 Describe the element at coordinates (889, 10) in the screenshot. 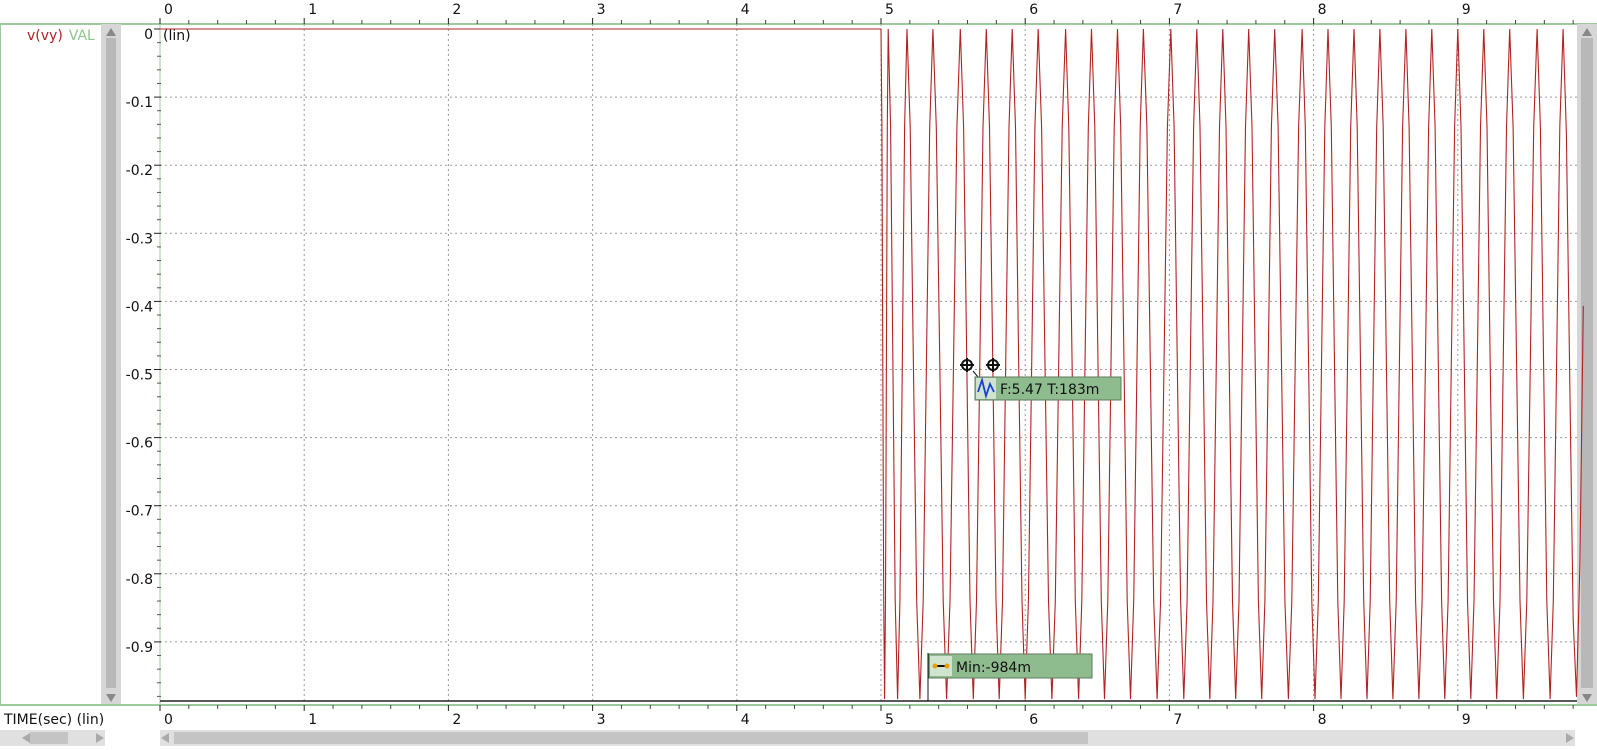

I see `x-tick-label-top: 5` at that location.